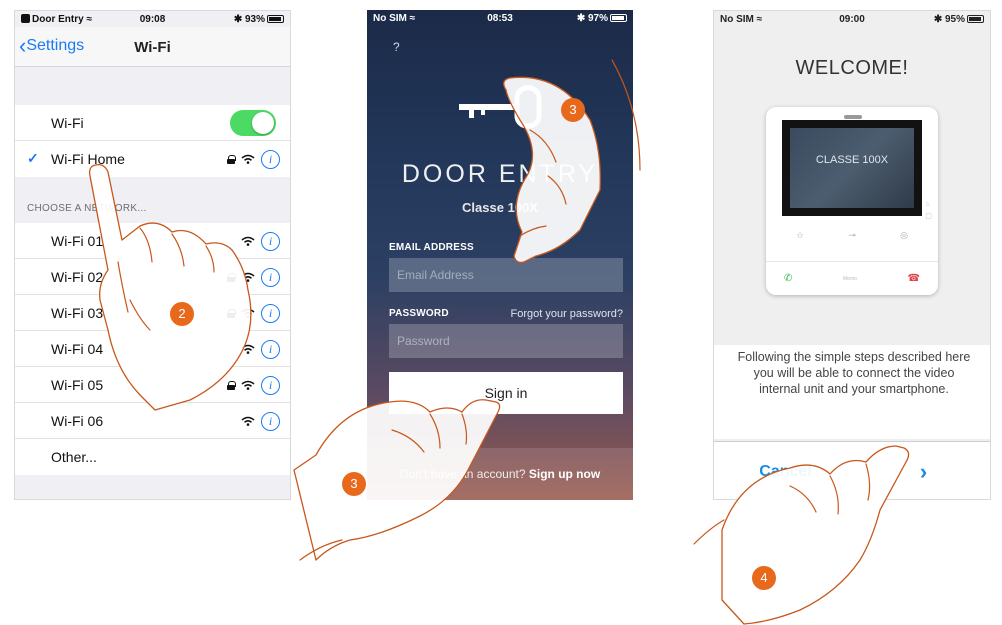 Image resolution: width=1002 pixels, height=625 pixels. I want to click on signup-footer: Don't have an account? Sign up now, so click(500, 474).